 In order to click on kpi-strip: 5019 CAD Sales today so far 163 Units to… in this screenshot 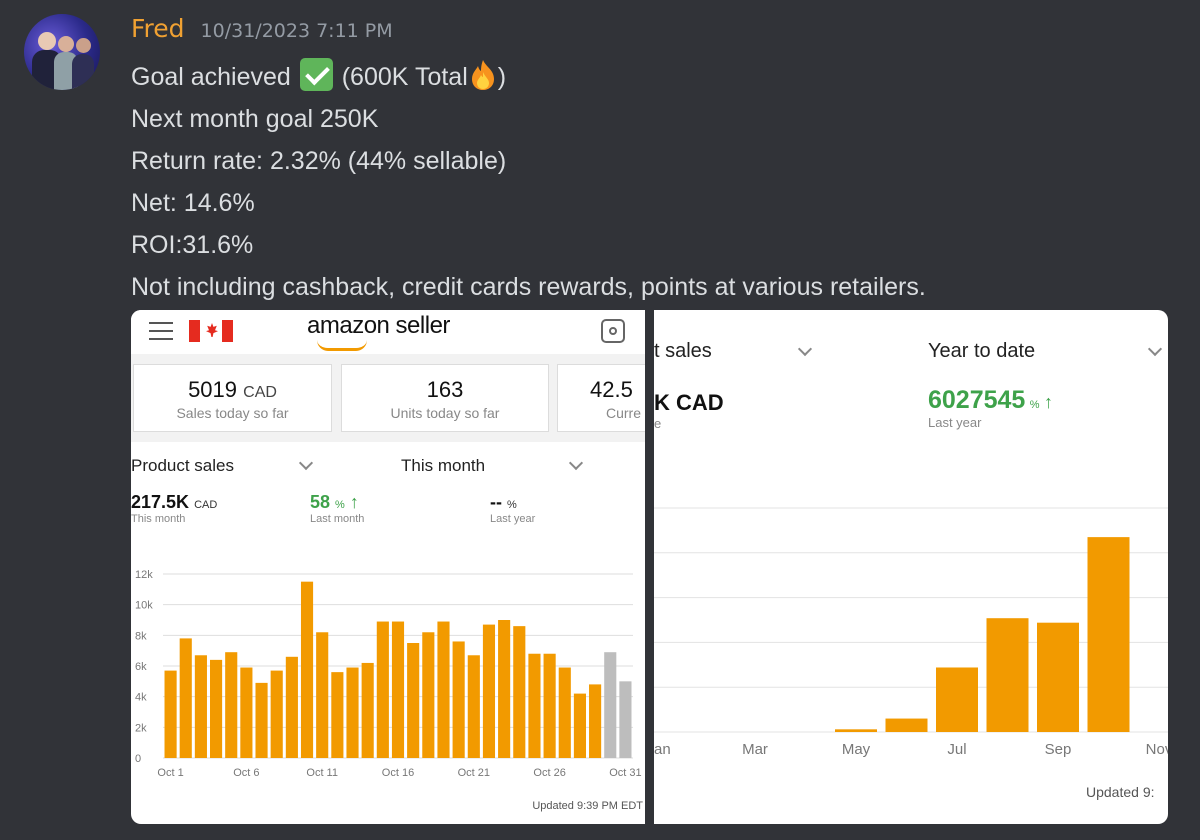, I will do `click(388, 398)`.